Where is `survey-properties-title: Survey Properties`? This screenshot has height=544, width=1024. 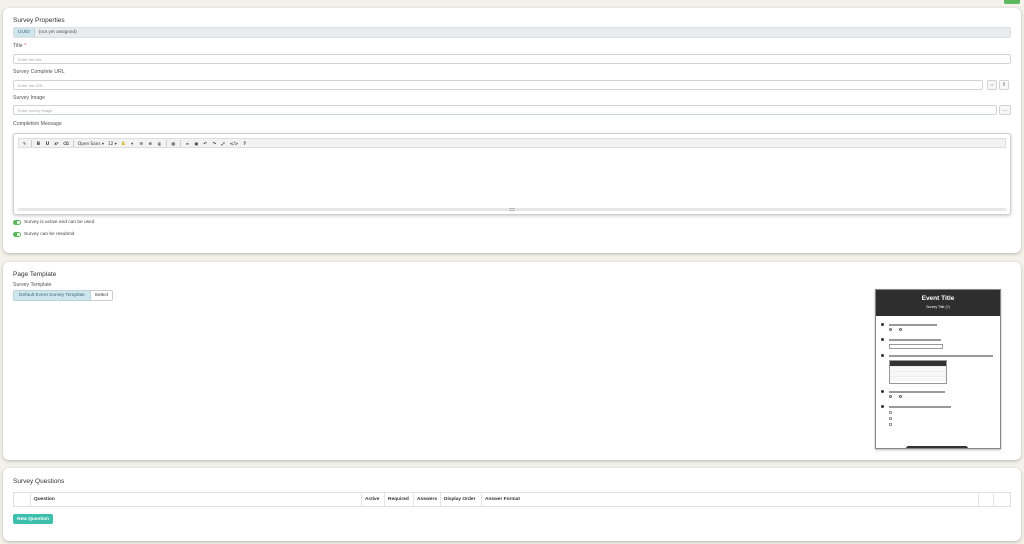 survey-properties-title: Survey Properties is located at coordinates (39, 20).